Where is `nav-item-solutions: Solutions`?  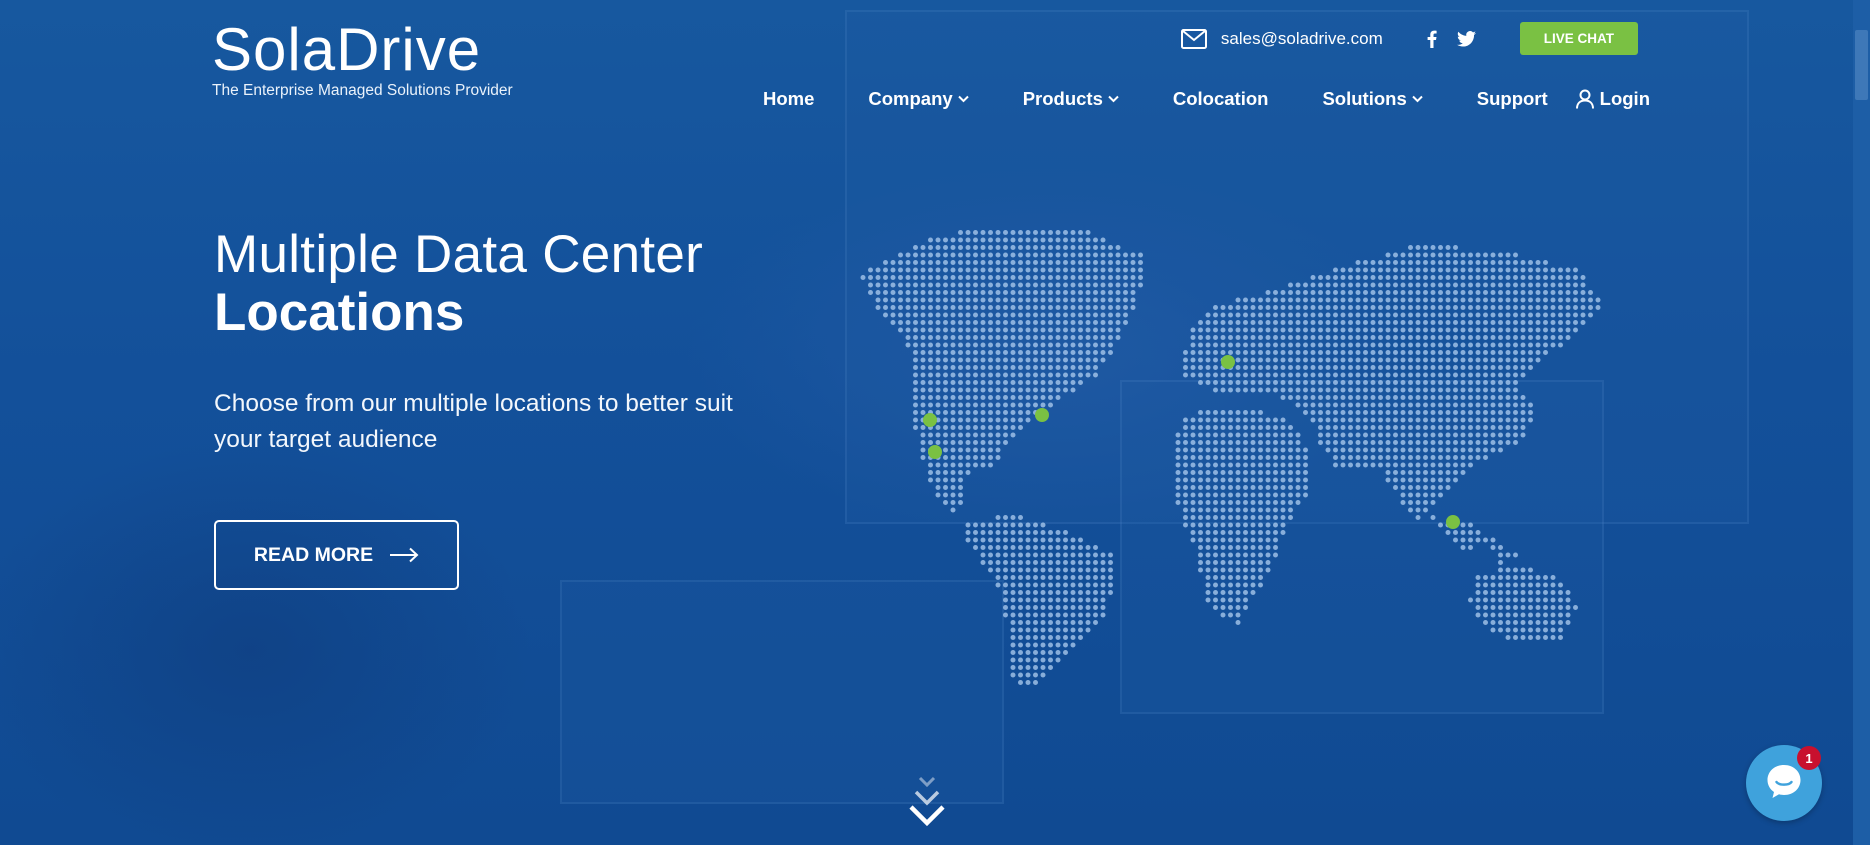
nav-item-solutions: Solutions is located at coordinates (1372, 99).